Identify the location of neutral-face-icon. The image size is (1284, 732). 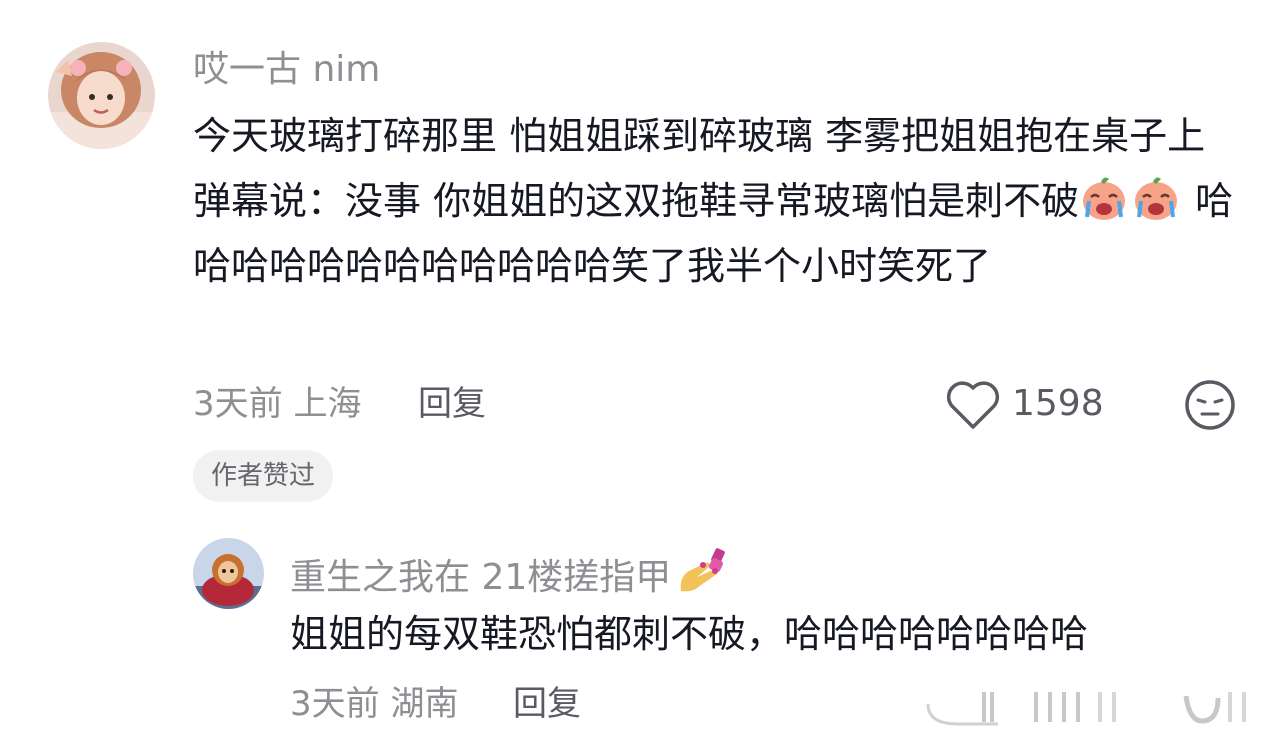
(1210, 405).